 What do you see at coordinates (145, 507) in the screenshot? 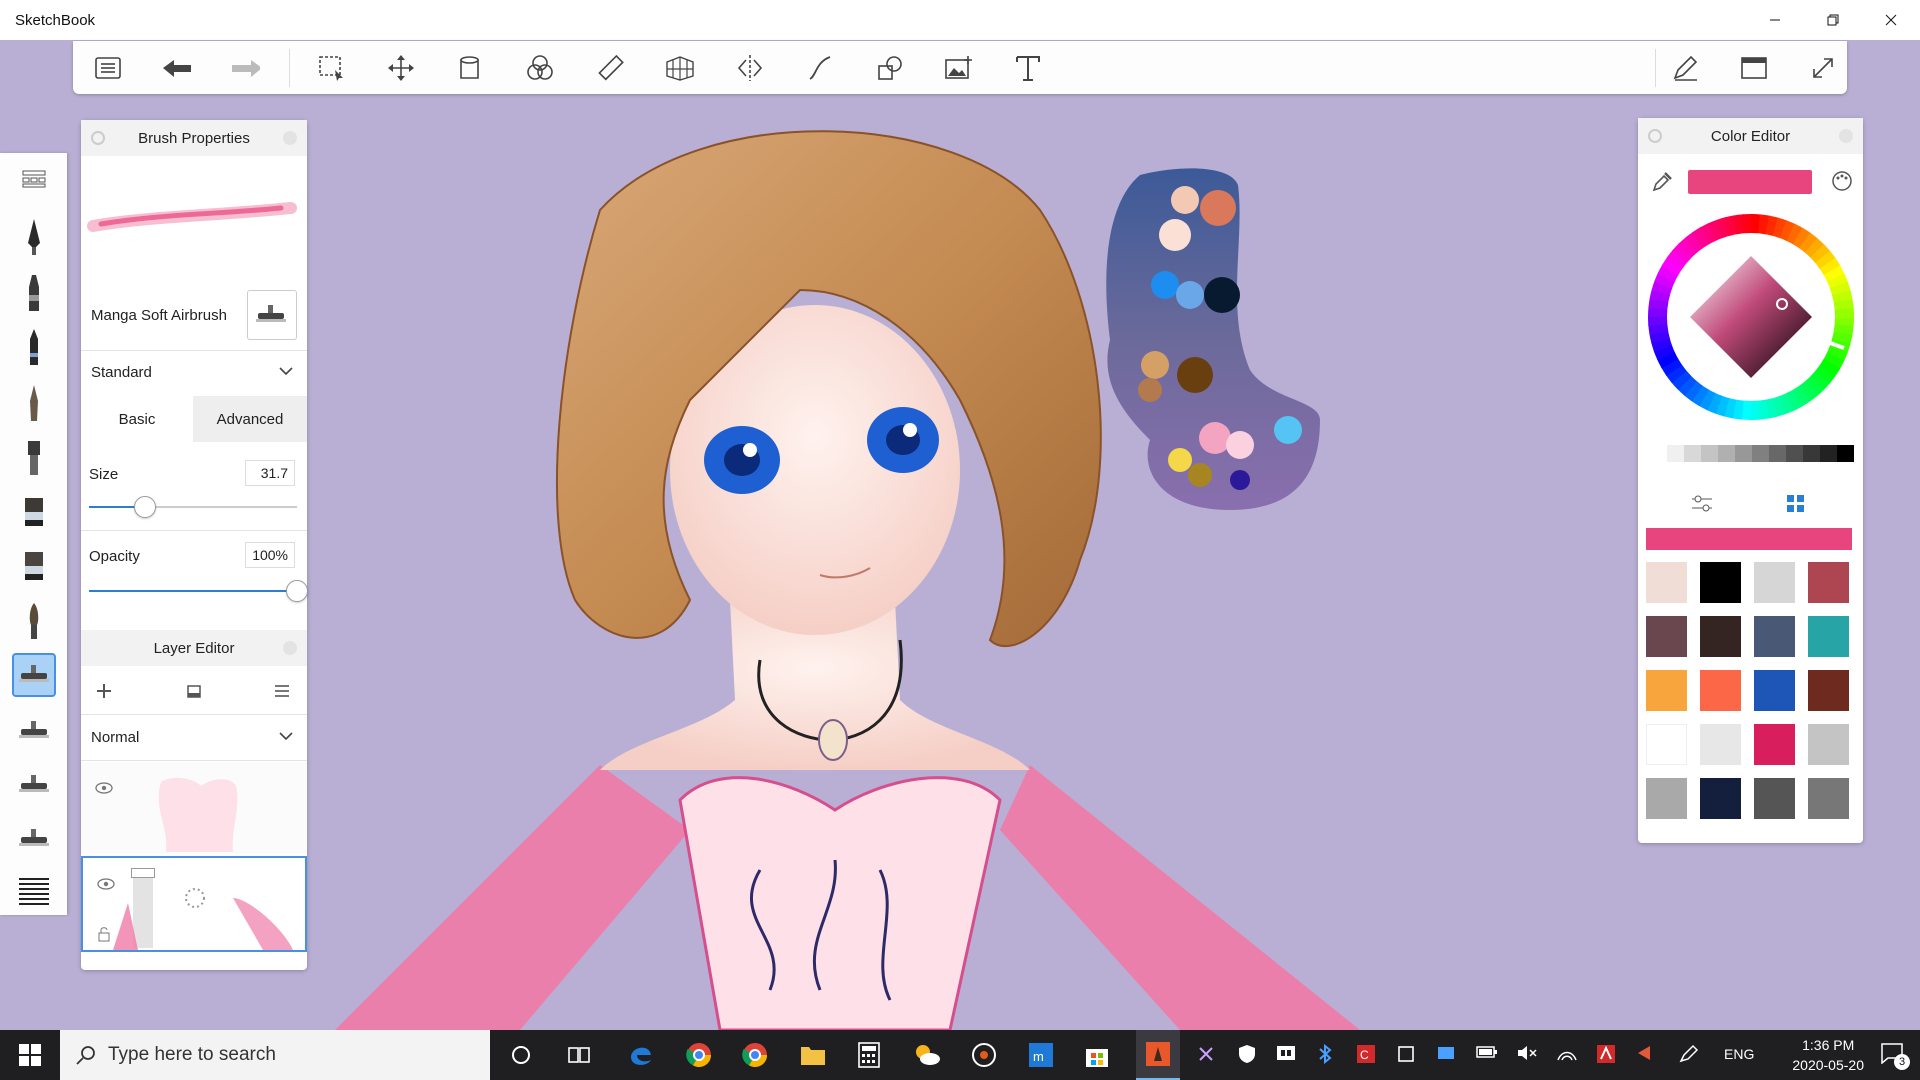
I see `size-slider-thumb` at bounding box center [145, 507].